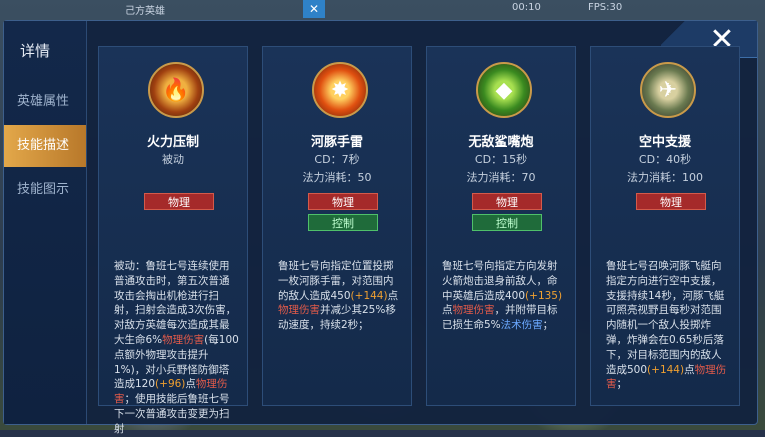 Image resolution: width=765 pixels, height=437 pixels. What do you see at coordinates (664, 142) in the screenshot?
I see `skill-name: 空中支援` at bounding box center [664, 142].